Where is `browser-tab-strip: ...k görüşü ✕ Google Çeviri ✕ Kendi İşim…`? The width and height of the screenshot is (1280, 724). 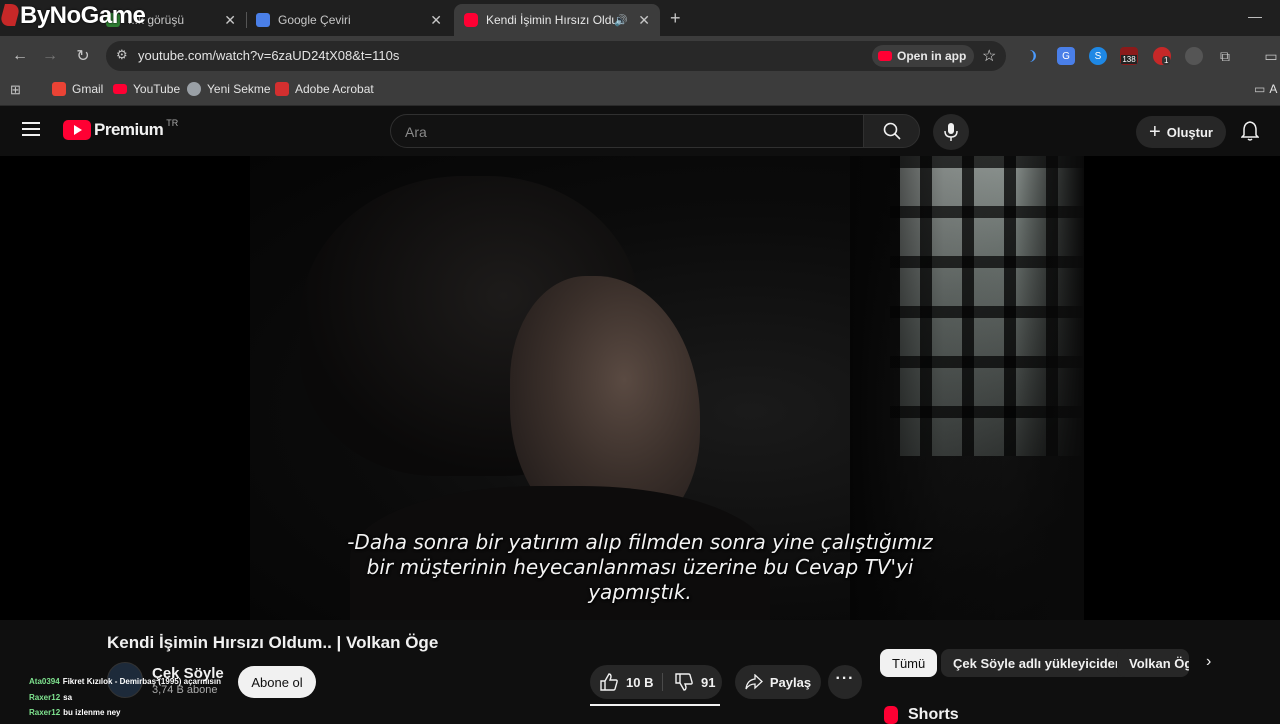
browser-tab-strip: ...k görüşü ✕ Google Çeviri ✕ Kendi İşim… is located at coordinates (640, 18).